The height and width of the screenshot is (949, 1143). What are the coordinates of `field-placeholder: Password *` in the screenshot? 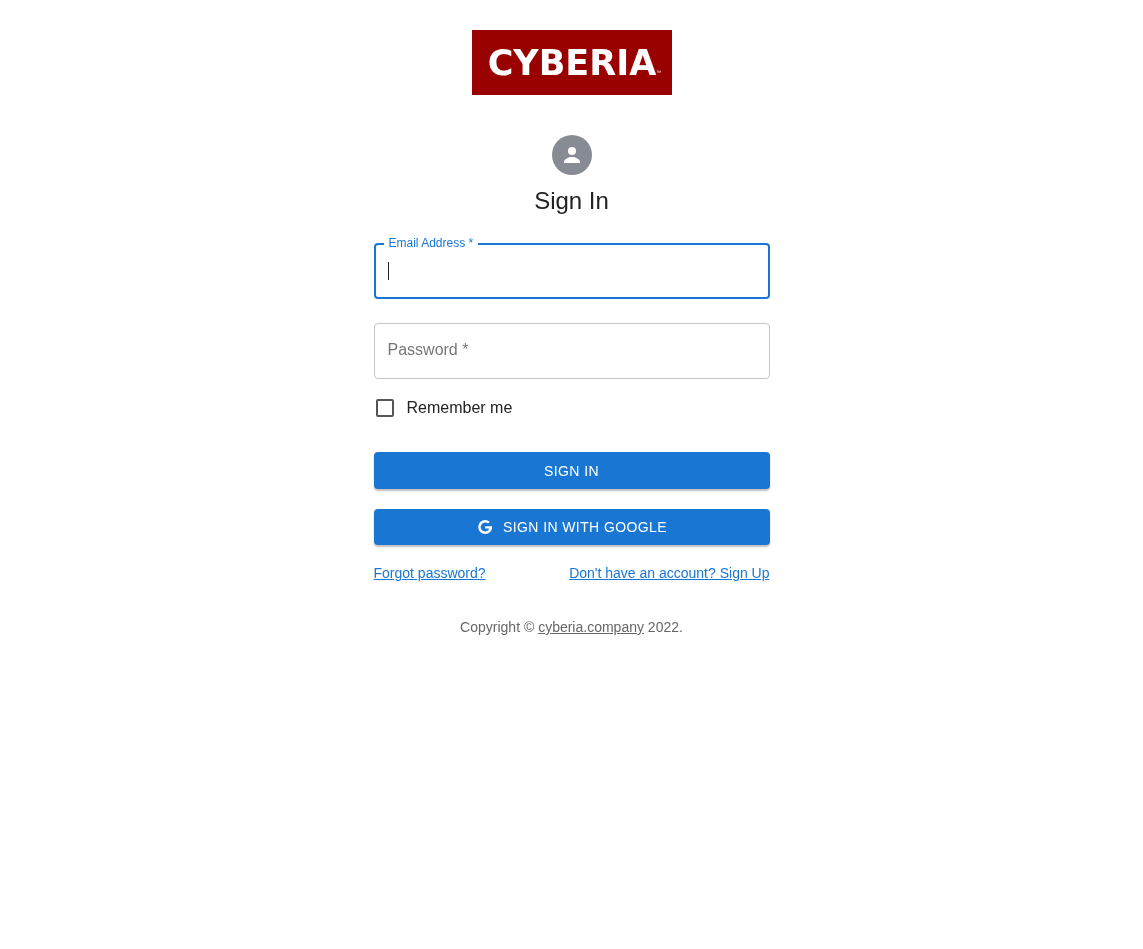 It's located at (428, 350).